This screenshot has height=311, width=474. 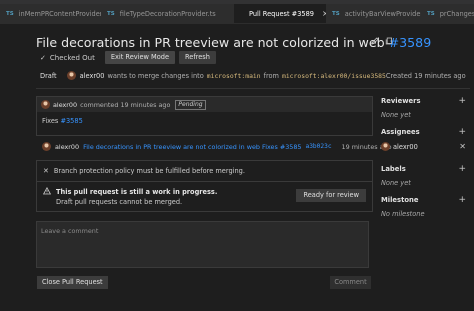 I want to click on comment-header: alexr00 commented 19 minutes ago Pending, so click(x=204, y=104).